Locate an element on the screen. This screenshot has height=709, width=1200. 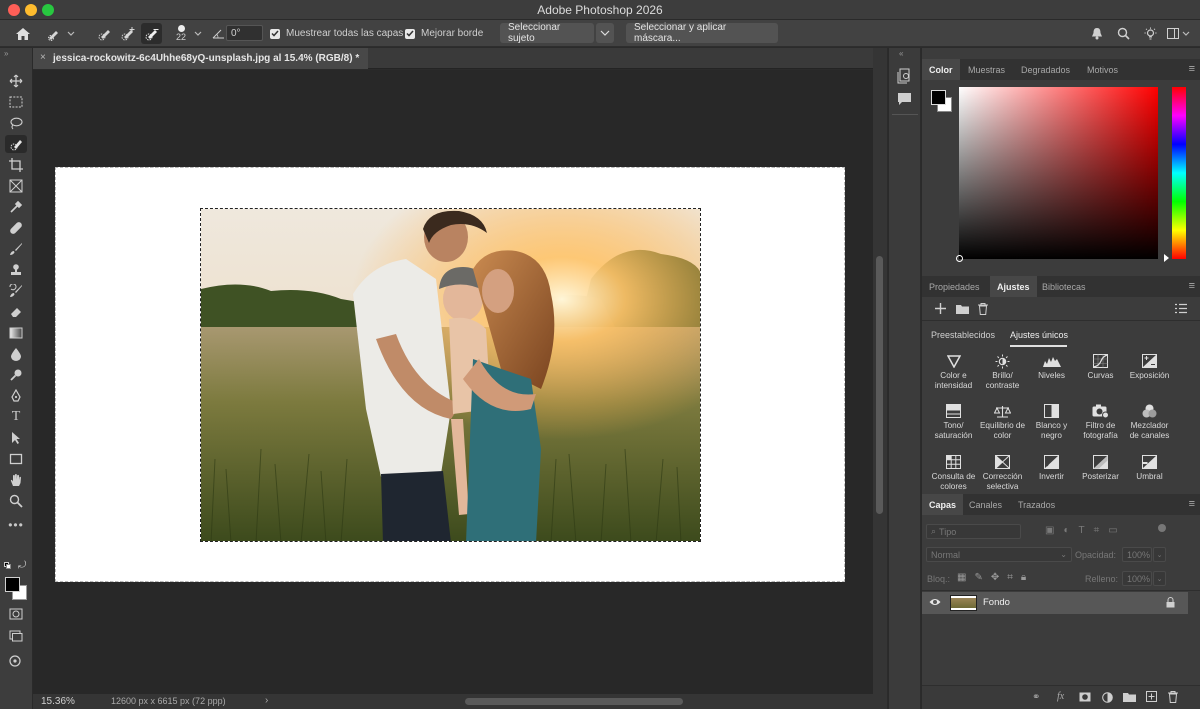
close-tab-icon: × is located at coordinates (43, 57).